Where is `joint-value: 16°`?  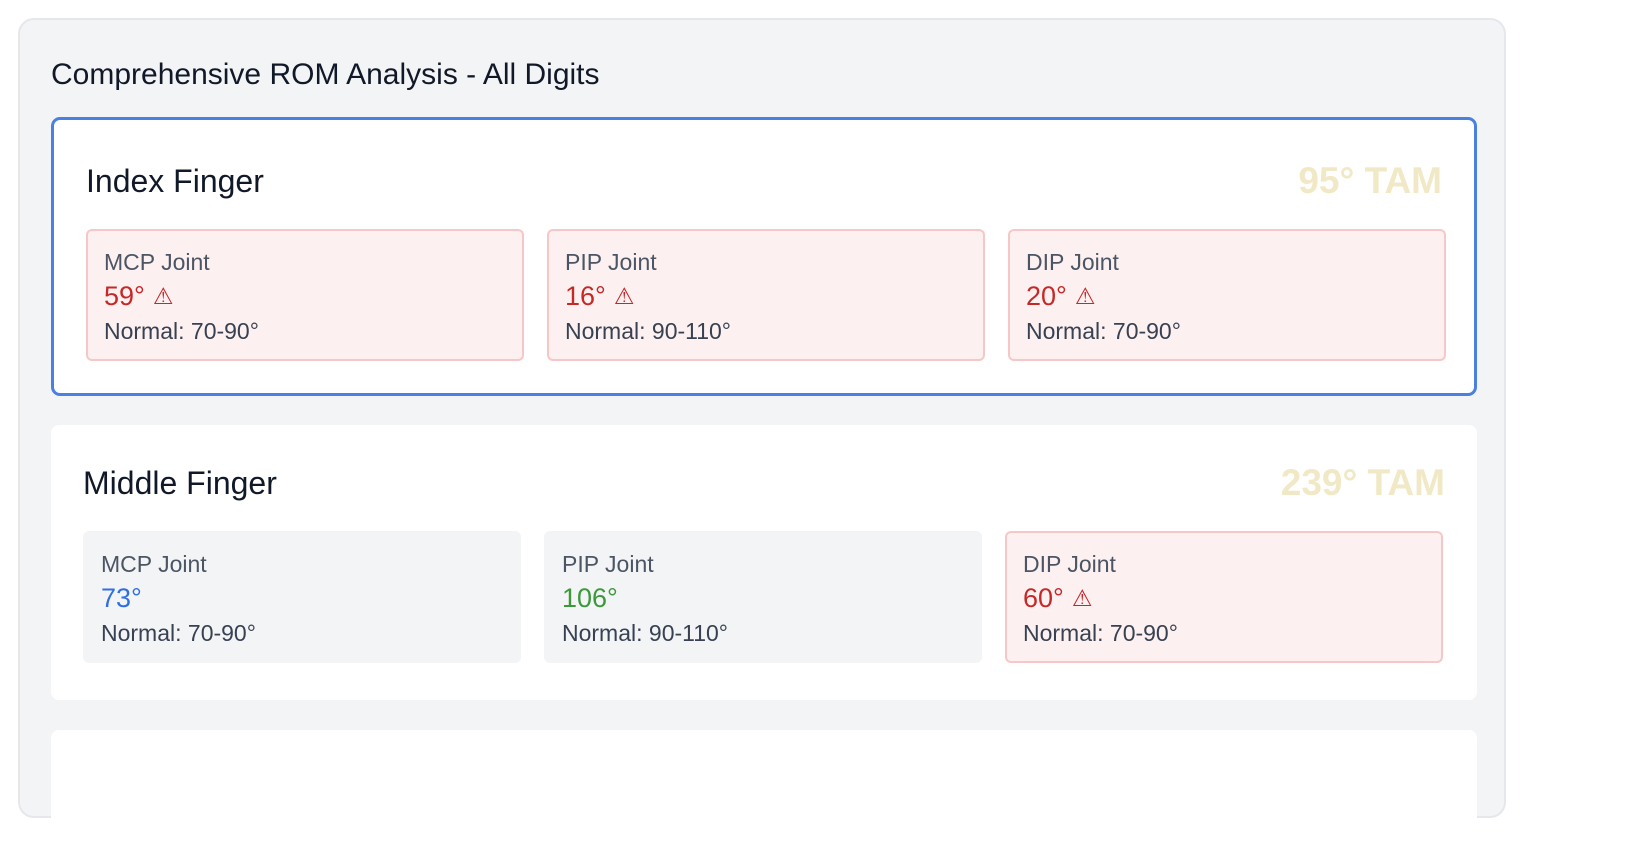
joint-value: 16° is located at coordinates (585, 296).